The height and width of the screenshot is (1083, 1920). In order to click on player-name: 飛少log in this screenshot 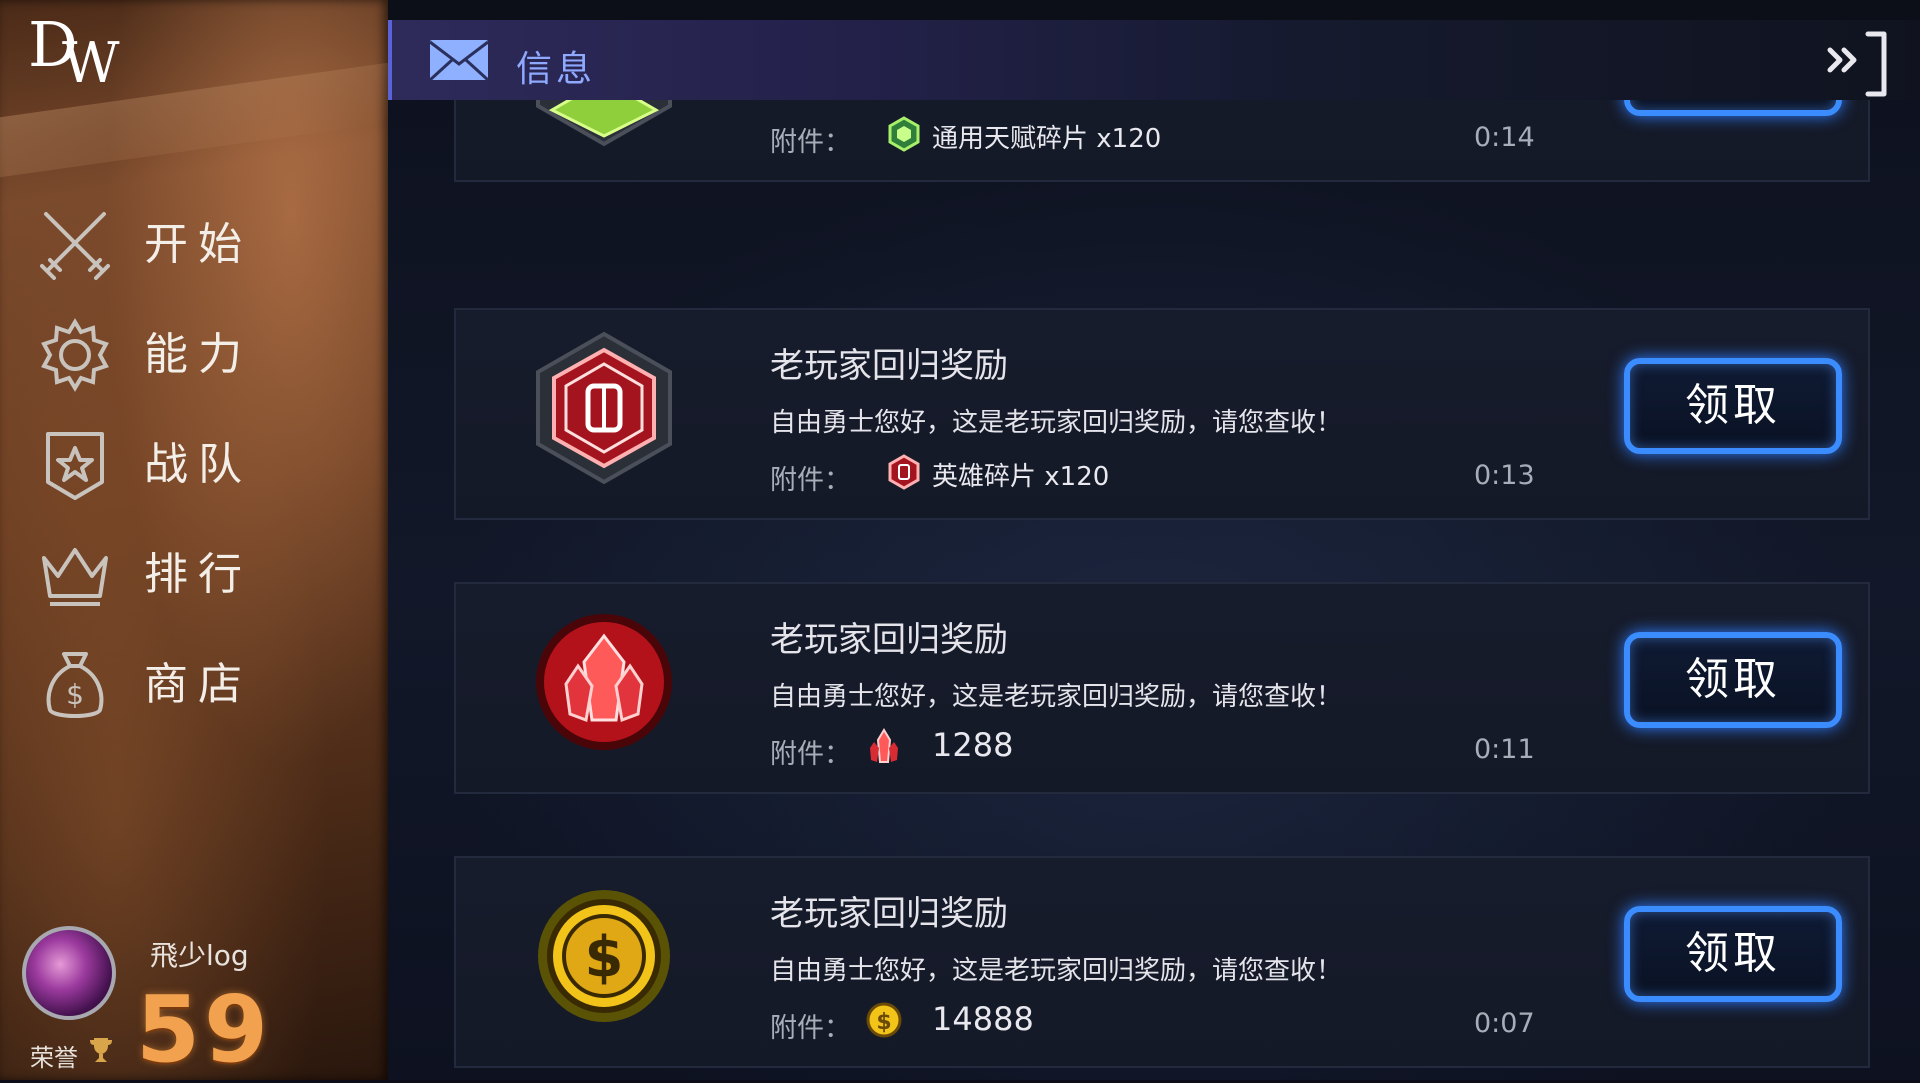, I will do `click(199, 955)`.